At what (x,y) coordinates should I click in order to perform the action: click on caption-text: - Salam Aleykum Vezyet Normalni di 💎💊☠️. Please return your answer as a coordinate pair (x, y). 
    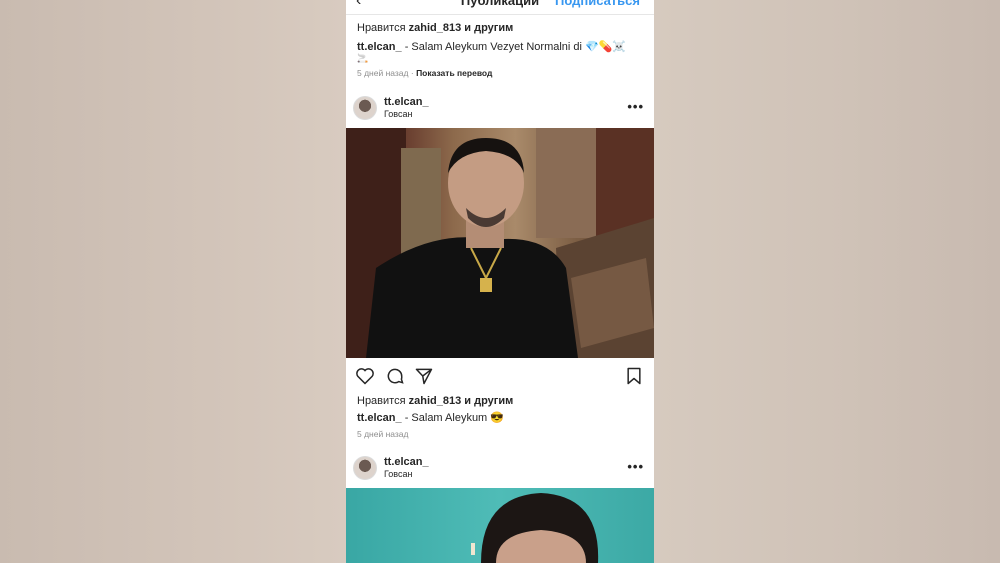
    Looking at the image, I should click on (514, 47).